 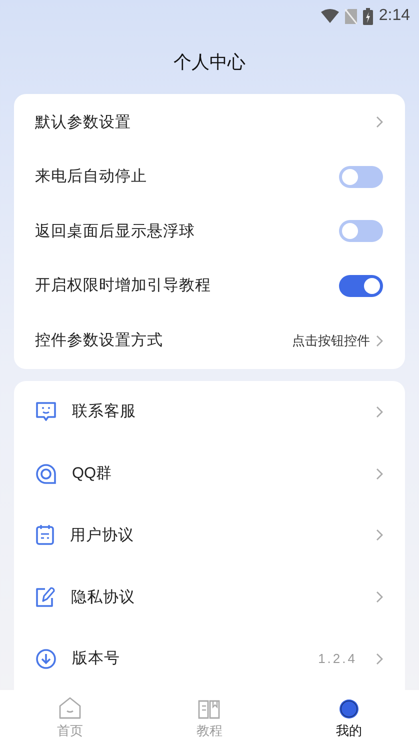 I want to click on ring-icon, so click(x=46, y=473).